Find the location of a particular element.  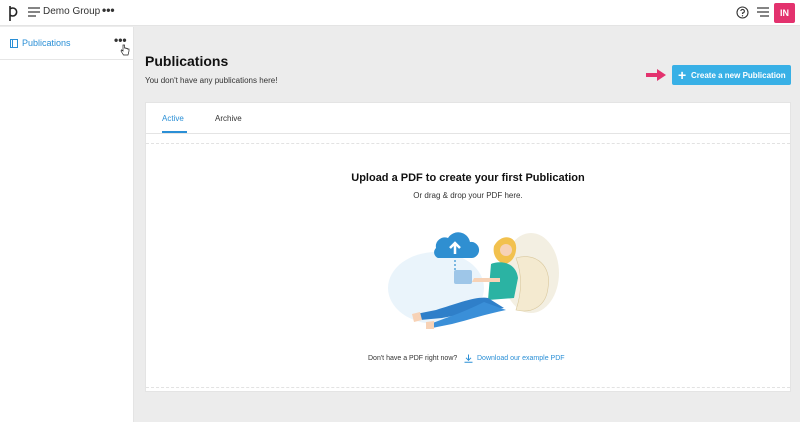

no-pdf-text: Don't have a PDF right now? is located at coordinates (413, 358).